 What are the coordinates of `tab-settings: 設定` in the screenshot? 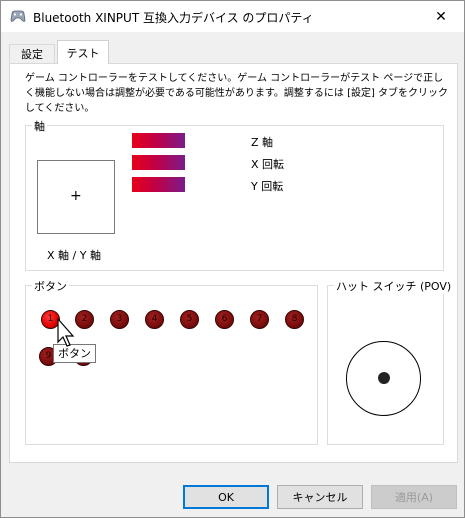 It's located at (32, 53).